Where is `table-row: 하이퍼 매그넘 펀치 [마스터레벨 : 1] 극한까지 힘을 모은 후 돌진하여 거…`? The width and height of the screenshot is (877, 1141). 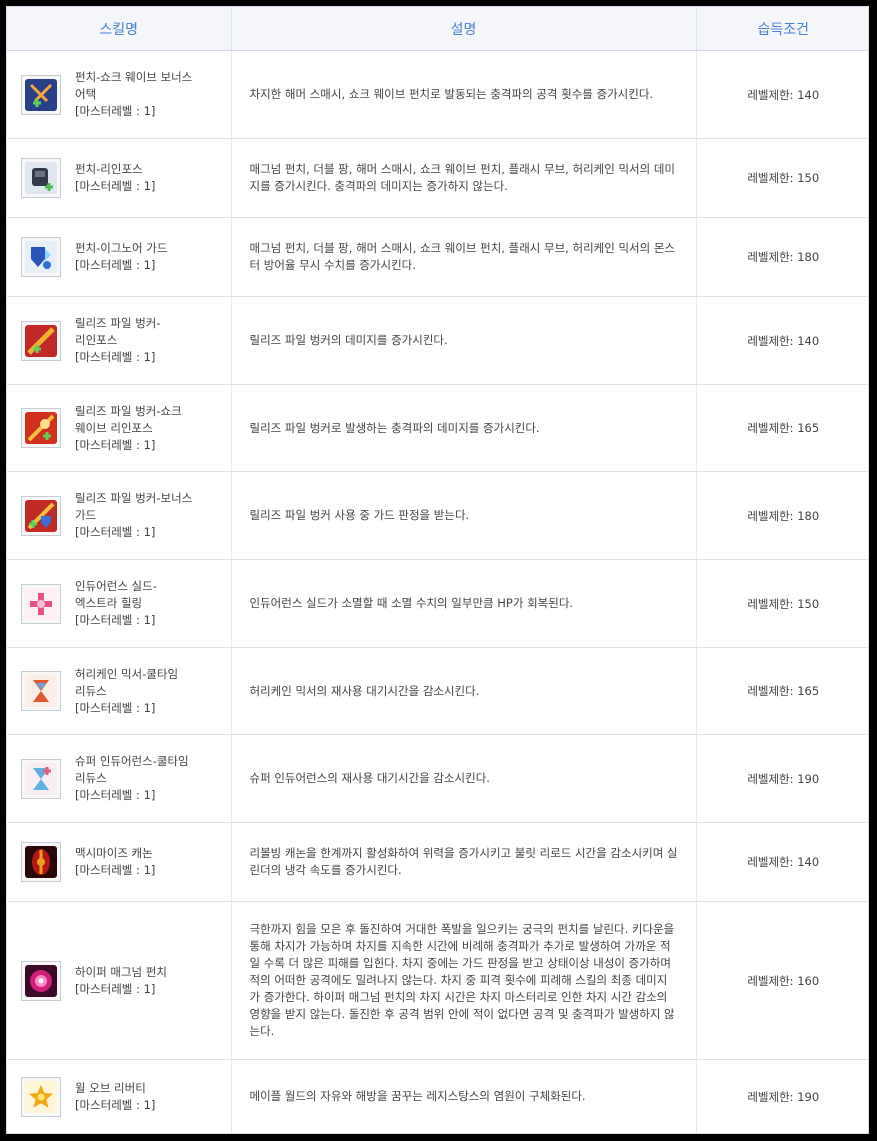 table-row: 하이퍼 매그넘 펀치 [마스터레벨 : 1] 극한까지 힘을 모은 후 돌진하여 거… is located at coordinates (437, 980).